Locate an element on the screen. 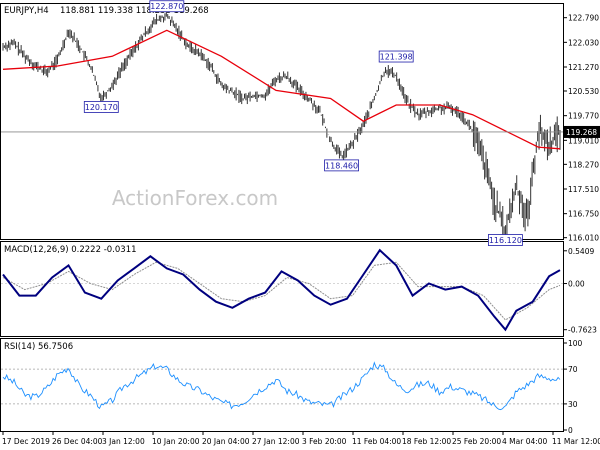 The image size is (600, 450). x-tick-label: 10 Jan 20:00 is located at coordinates (176, 441).